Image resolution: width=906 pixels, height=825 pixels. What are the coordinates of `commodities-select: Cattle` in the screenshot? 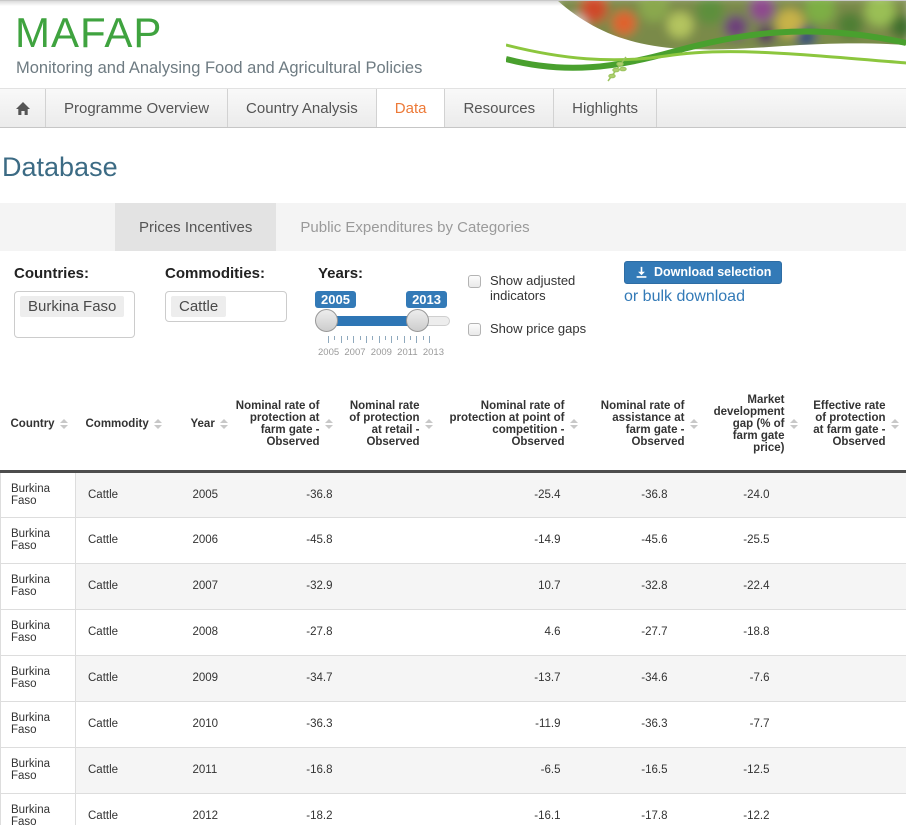 It's located at (226, 306).